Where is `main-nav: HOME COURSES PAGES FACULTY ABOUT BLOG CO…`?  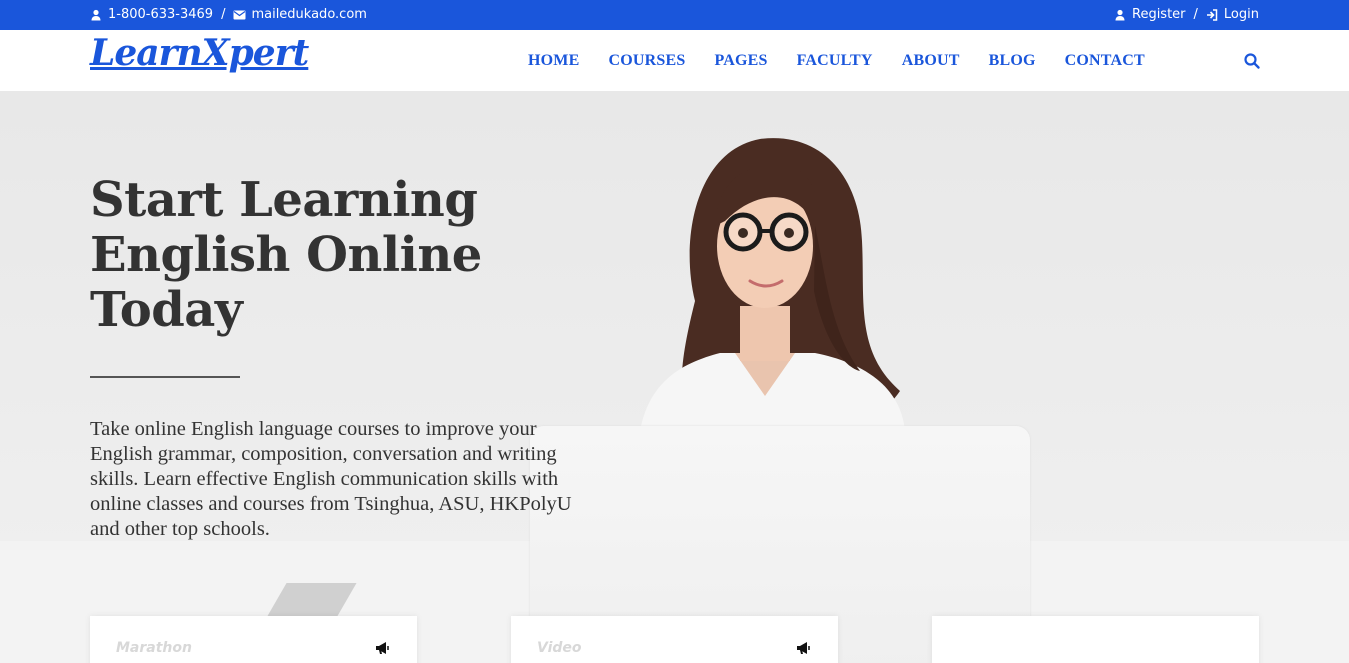
main-nav: HOME COURSES PAGES FACULTY ABOUT BLOG CO… is located at coordinates (851, 61).